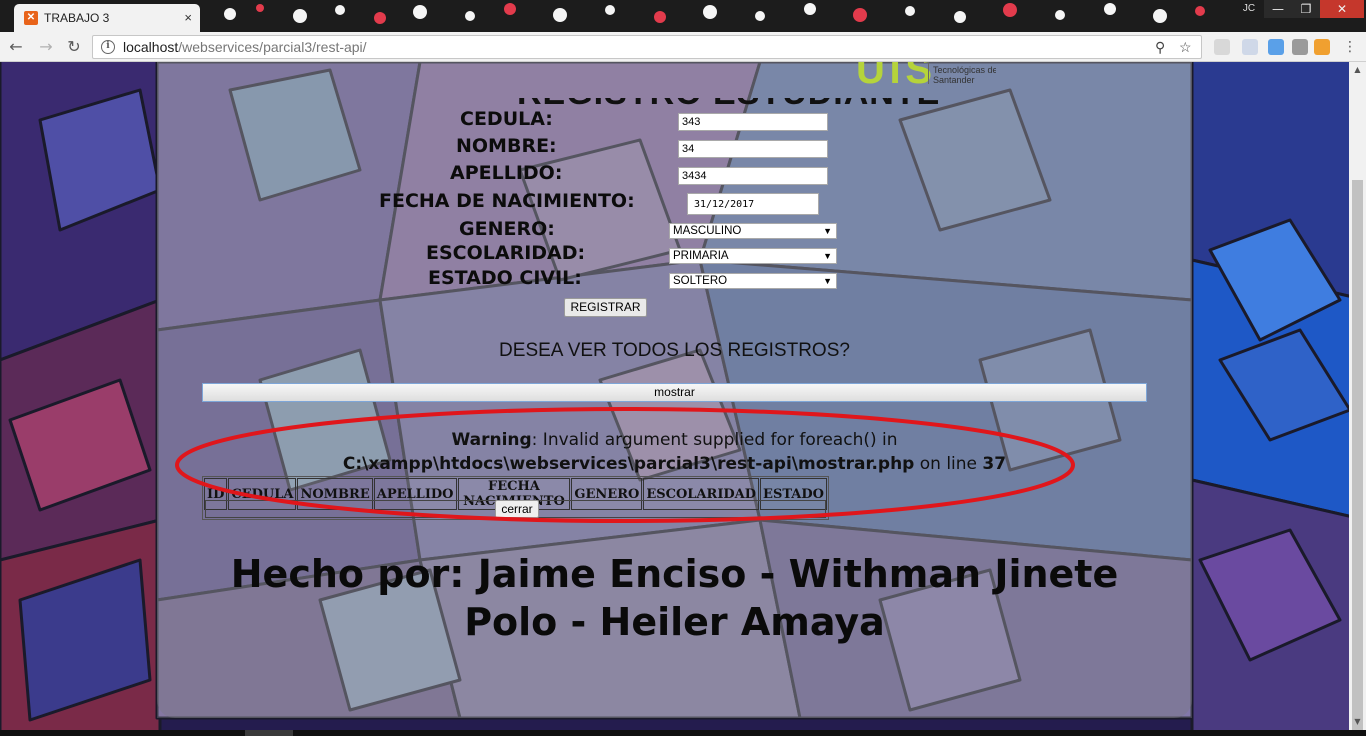 This screenshot has width=1366, height=736. What do you see at coordinates (188, 17) in the screenshot?
I see `tab-close-icon: ×` at bounding box center [188, 17].